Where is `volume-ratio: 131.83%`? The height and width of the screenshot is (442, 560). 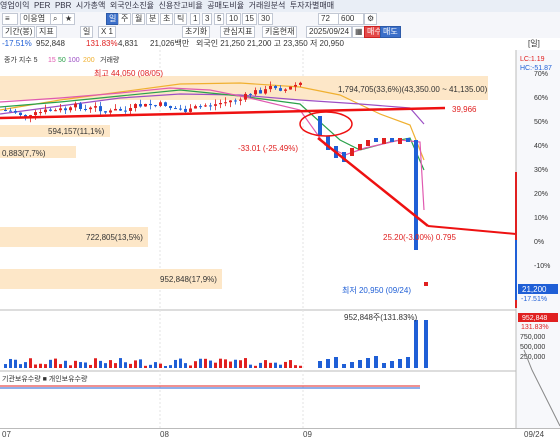
volume-ratio: 131.83% is located at coordinates (102, 43).